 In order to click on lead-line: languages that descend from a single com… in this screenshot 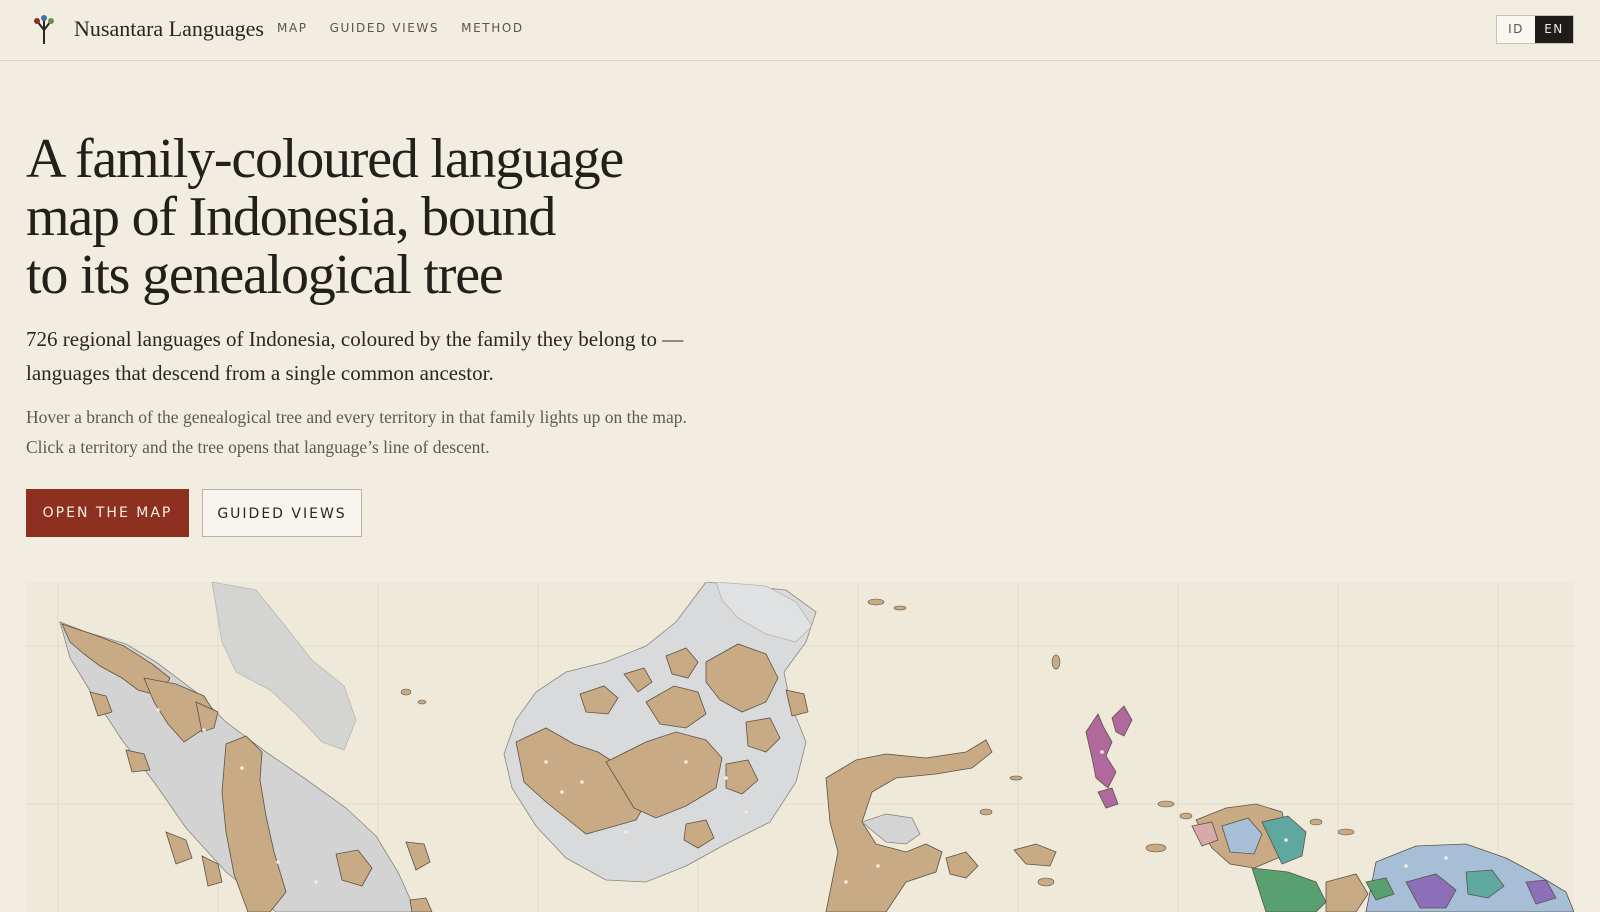, I will do `click(260, 373)`.